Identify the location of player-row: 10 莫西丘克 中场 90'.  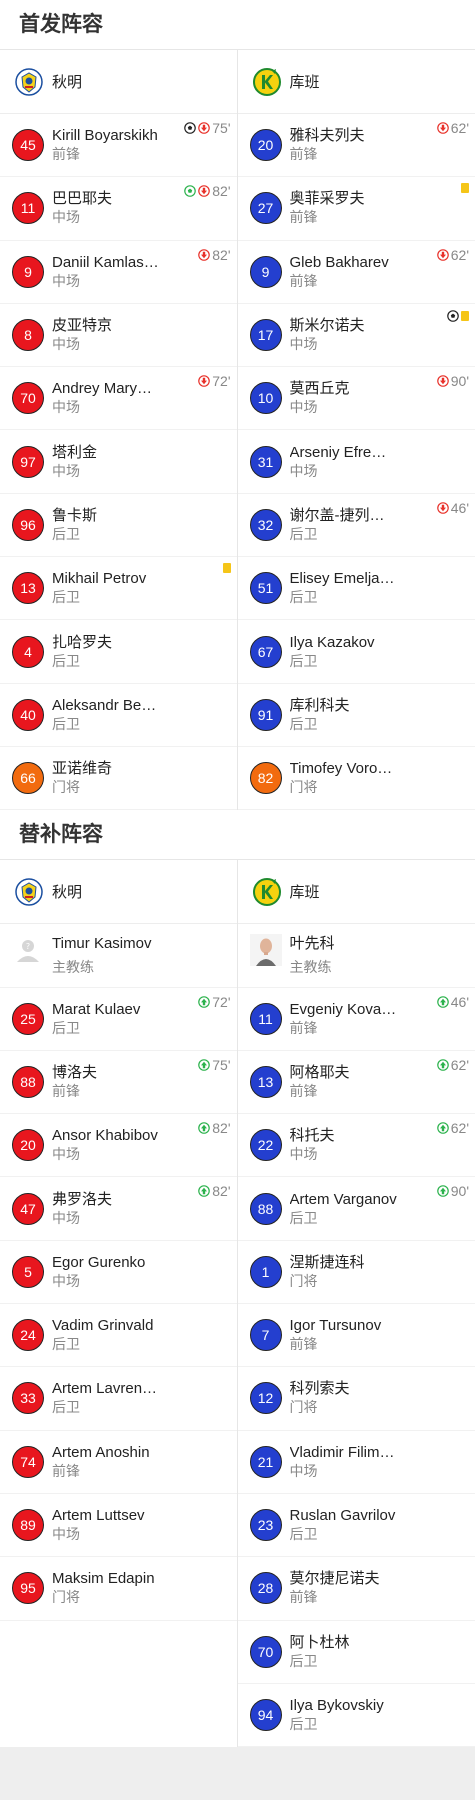
(356, 399).